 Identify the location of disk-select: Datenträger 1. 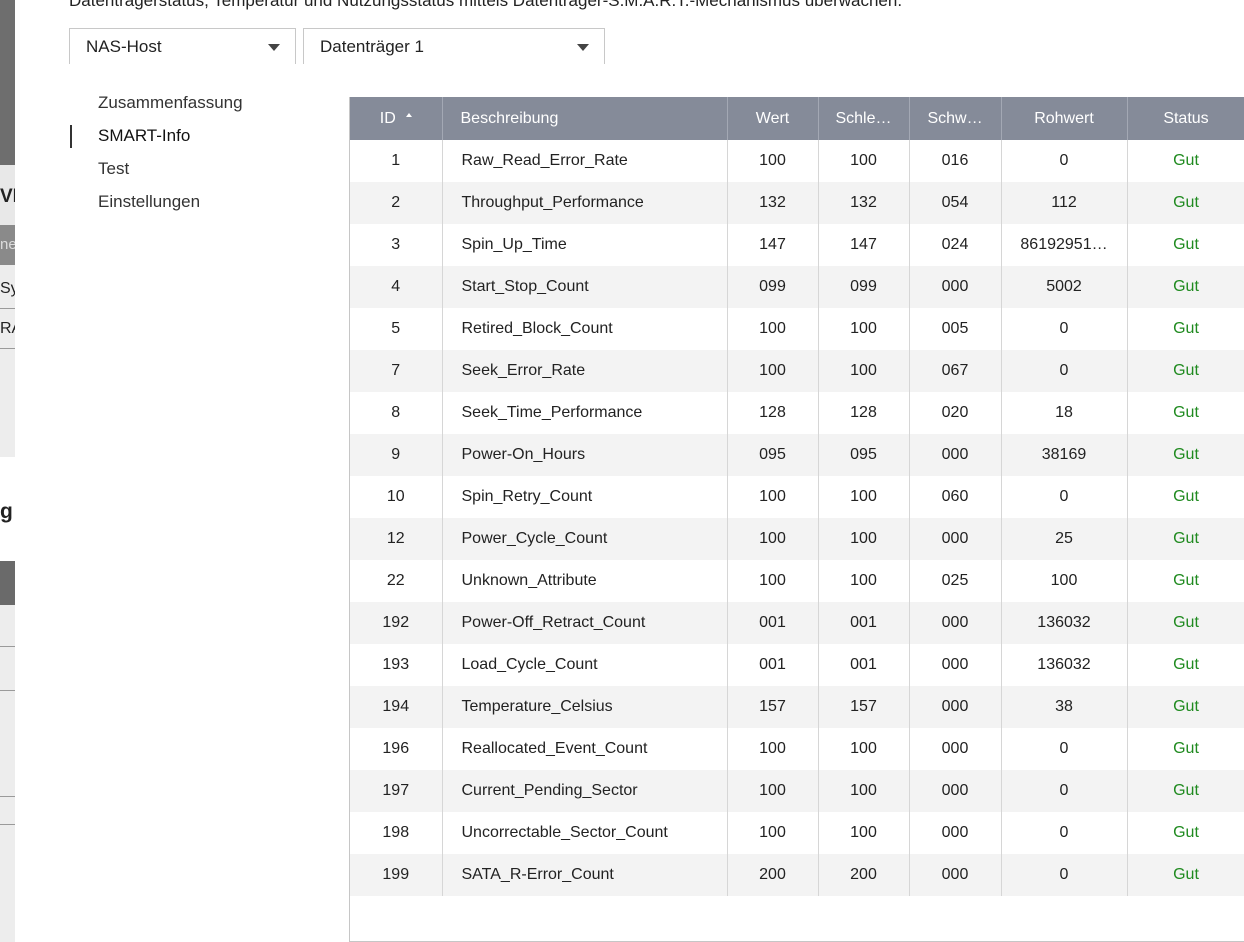
(454, 46).